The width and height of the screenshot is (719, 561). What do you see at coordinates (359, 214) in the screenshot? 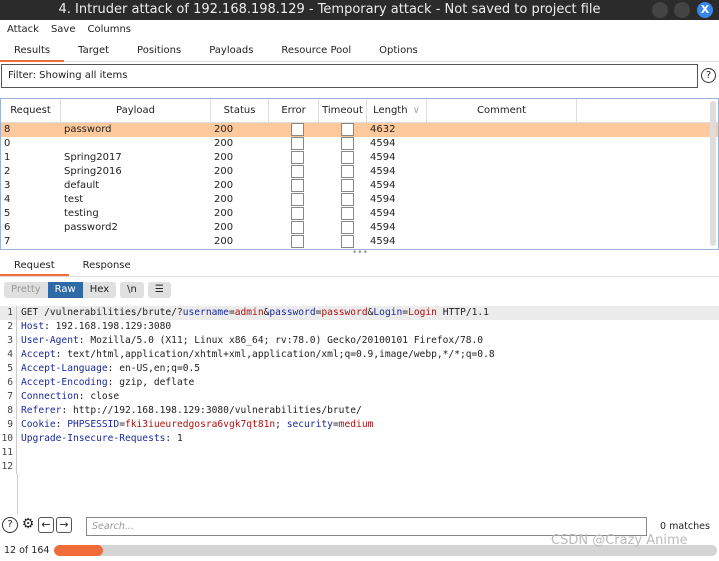
I see `table-row: 5 testing 200 4594` at bounding box center [359, 214].